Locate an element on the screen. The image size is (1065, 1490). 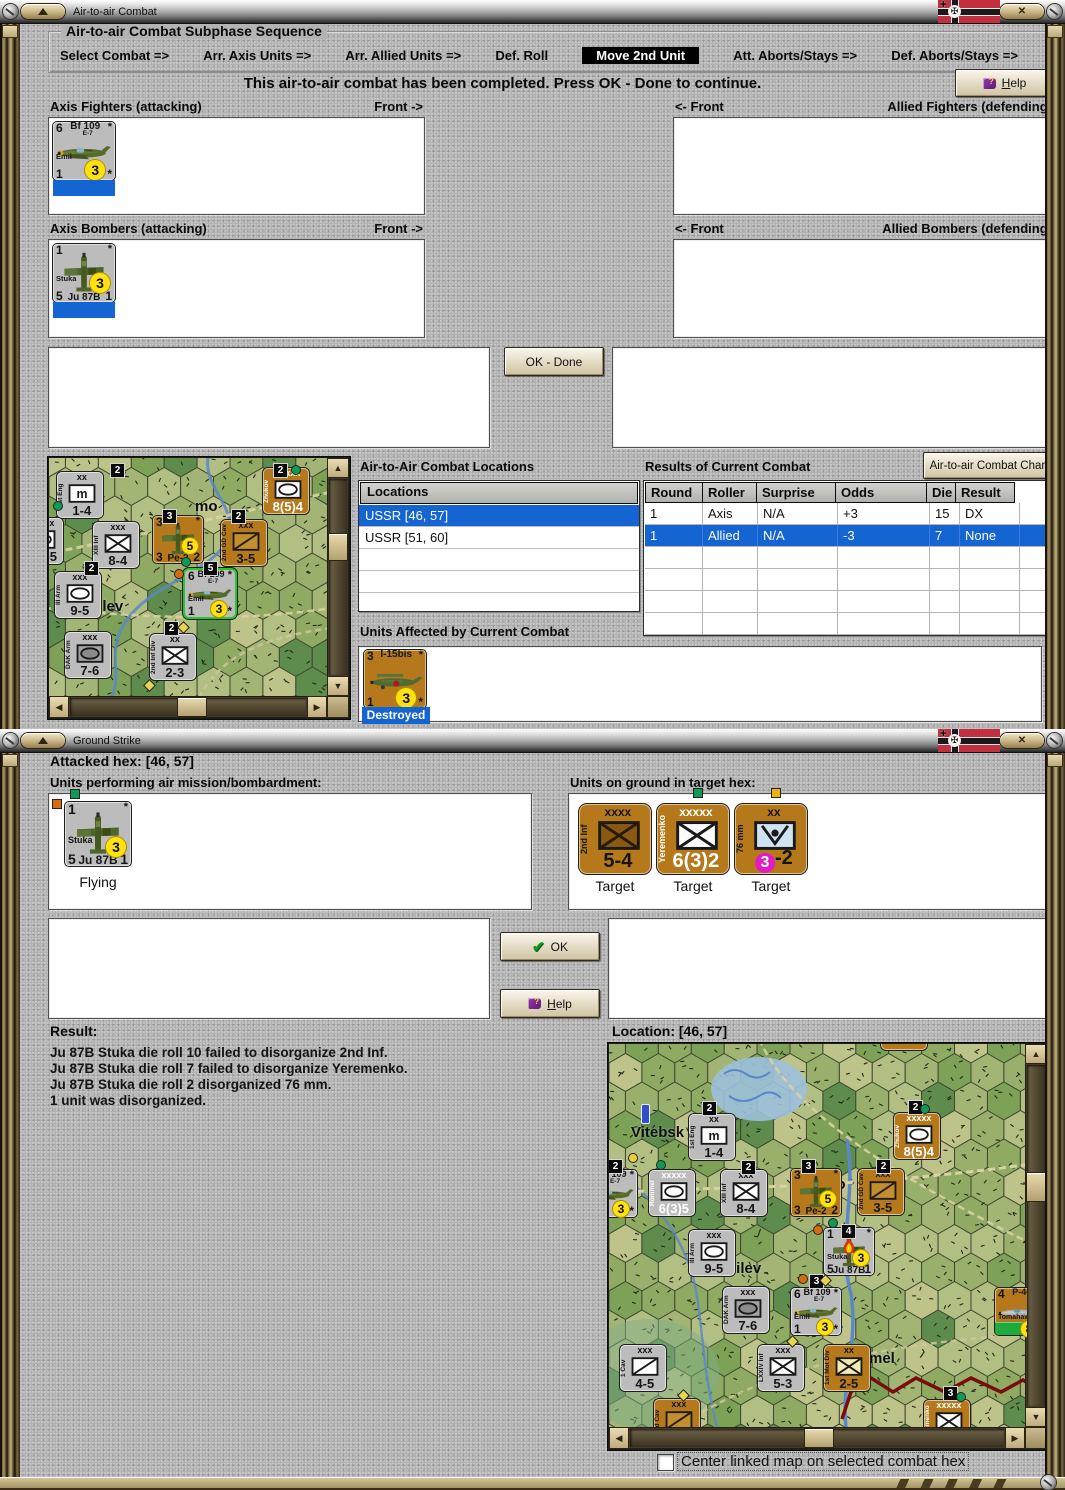
air-unit-counter: 4P-40CTomahawk8 is located at coordinates (1011, 1312).